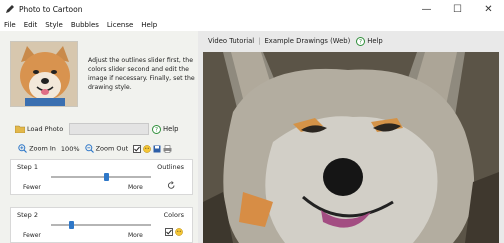  Describe the element at coordinates (10, 9) in the screenshot. I see `pencil-icon` at that location.